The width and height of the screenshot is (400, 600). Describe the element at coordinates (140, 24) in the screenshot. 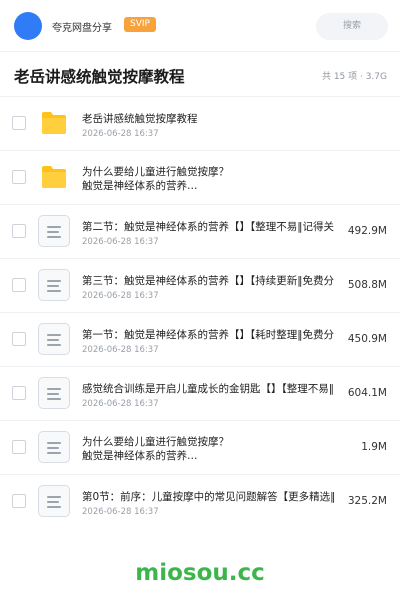

I see `svip-badge: SVIP` at that location.